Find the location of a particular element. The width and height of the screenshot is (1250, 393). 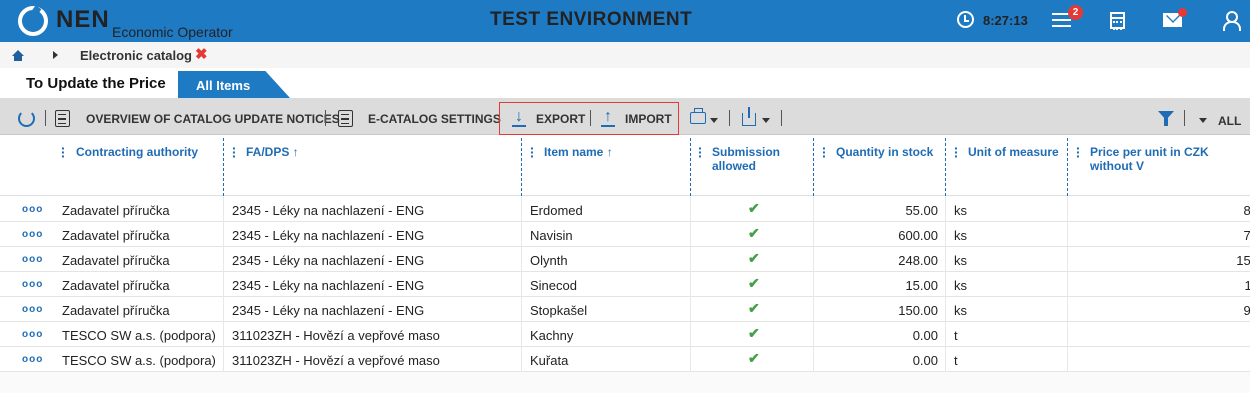

overview-catalog-notices-button: OVERVIEW OF CATALOG UPDATE NOTICES is located at coordinates (213, 119).